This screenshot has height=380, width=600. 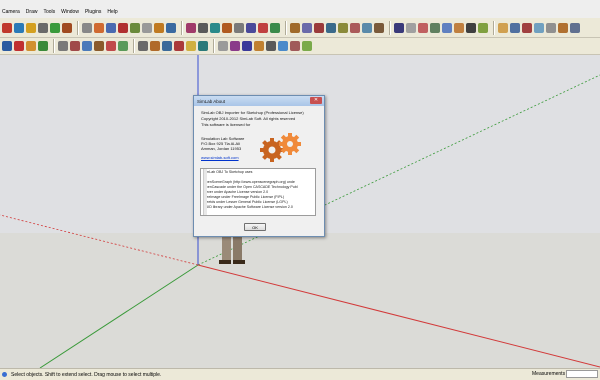 I want to click on main-toolbar, so click(x=300, y=28).